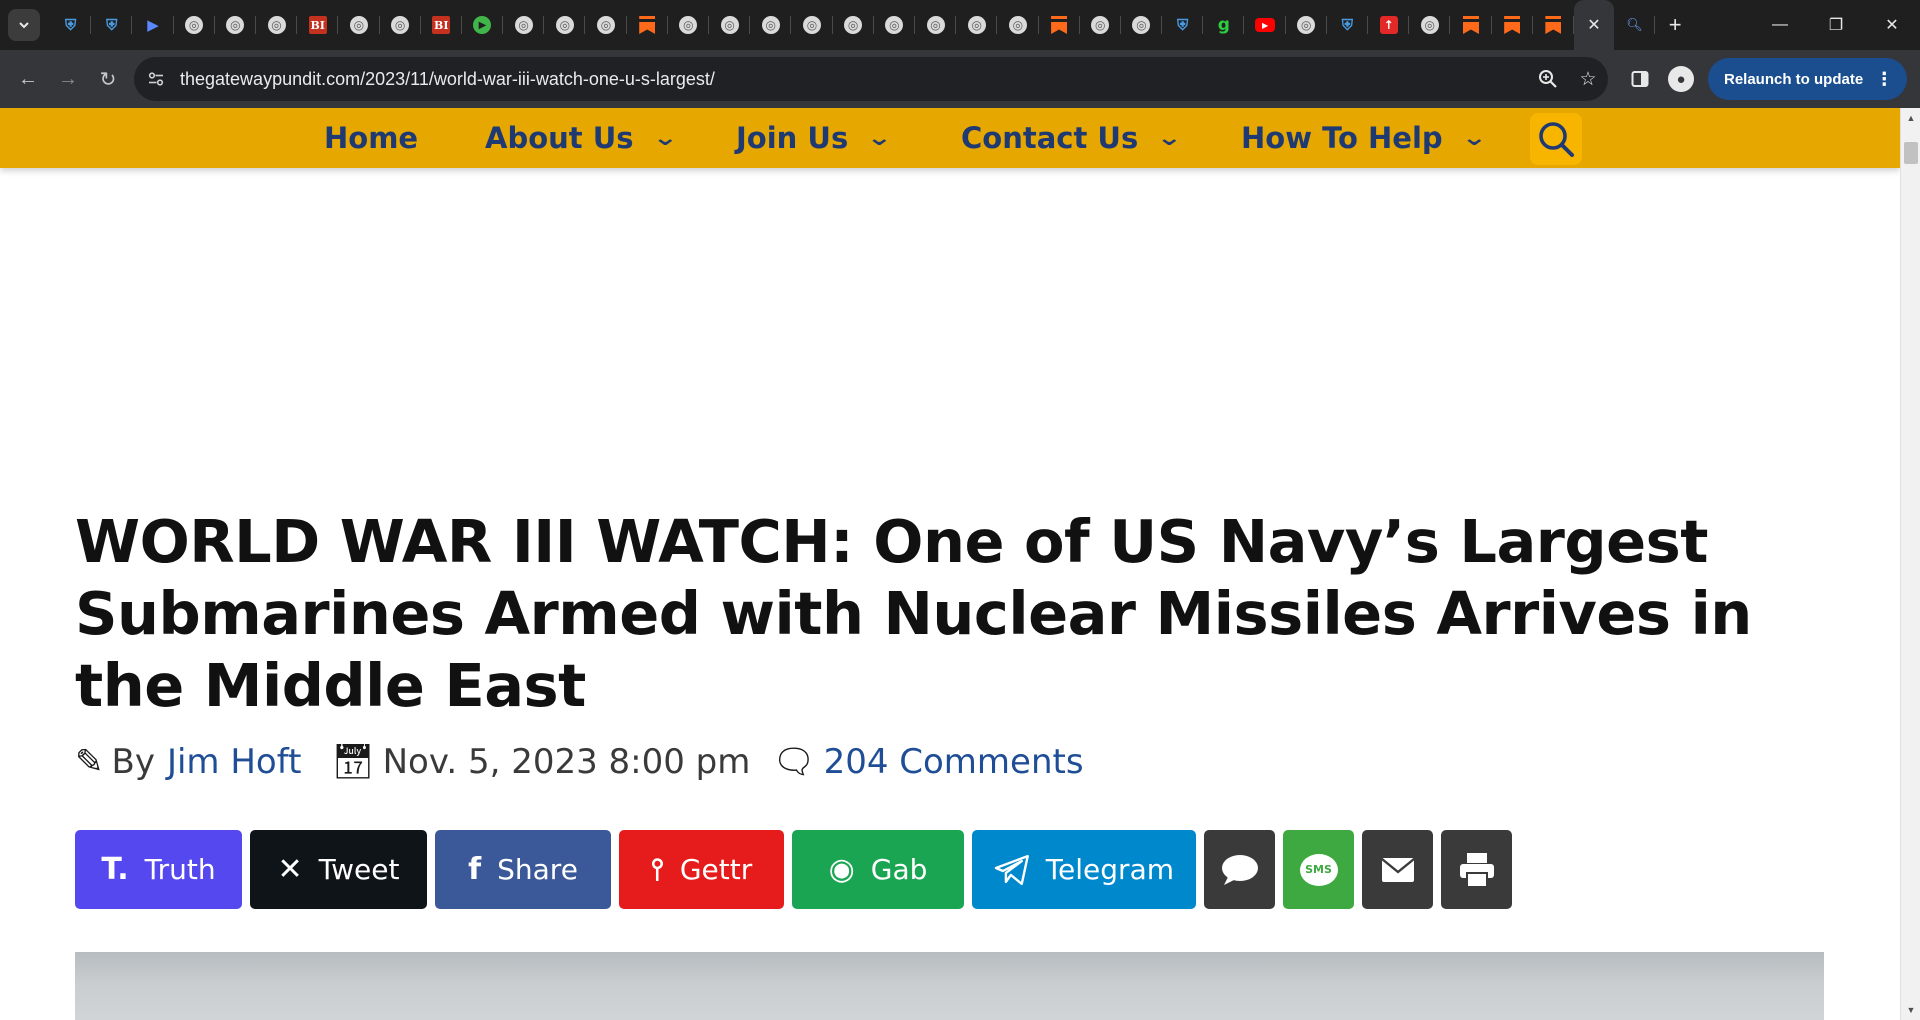 This screenshot has height=1020, width=1920. What do you see at coordinates (581, 138) in the screenshot?
I see `nav-about-us: About Us ⌄` at bounding box center [581, 138].